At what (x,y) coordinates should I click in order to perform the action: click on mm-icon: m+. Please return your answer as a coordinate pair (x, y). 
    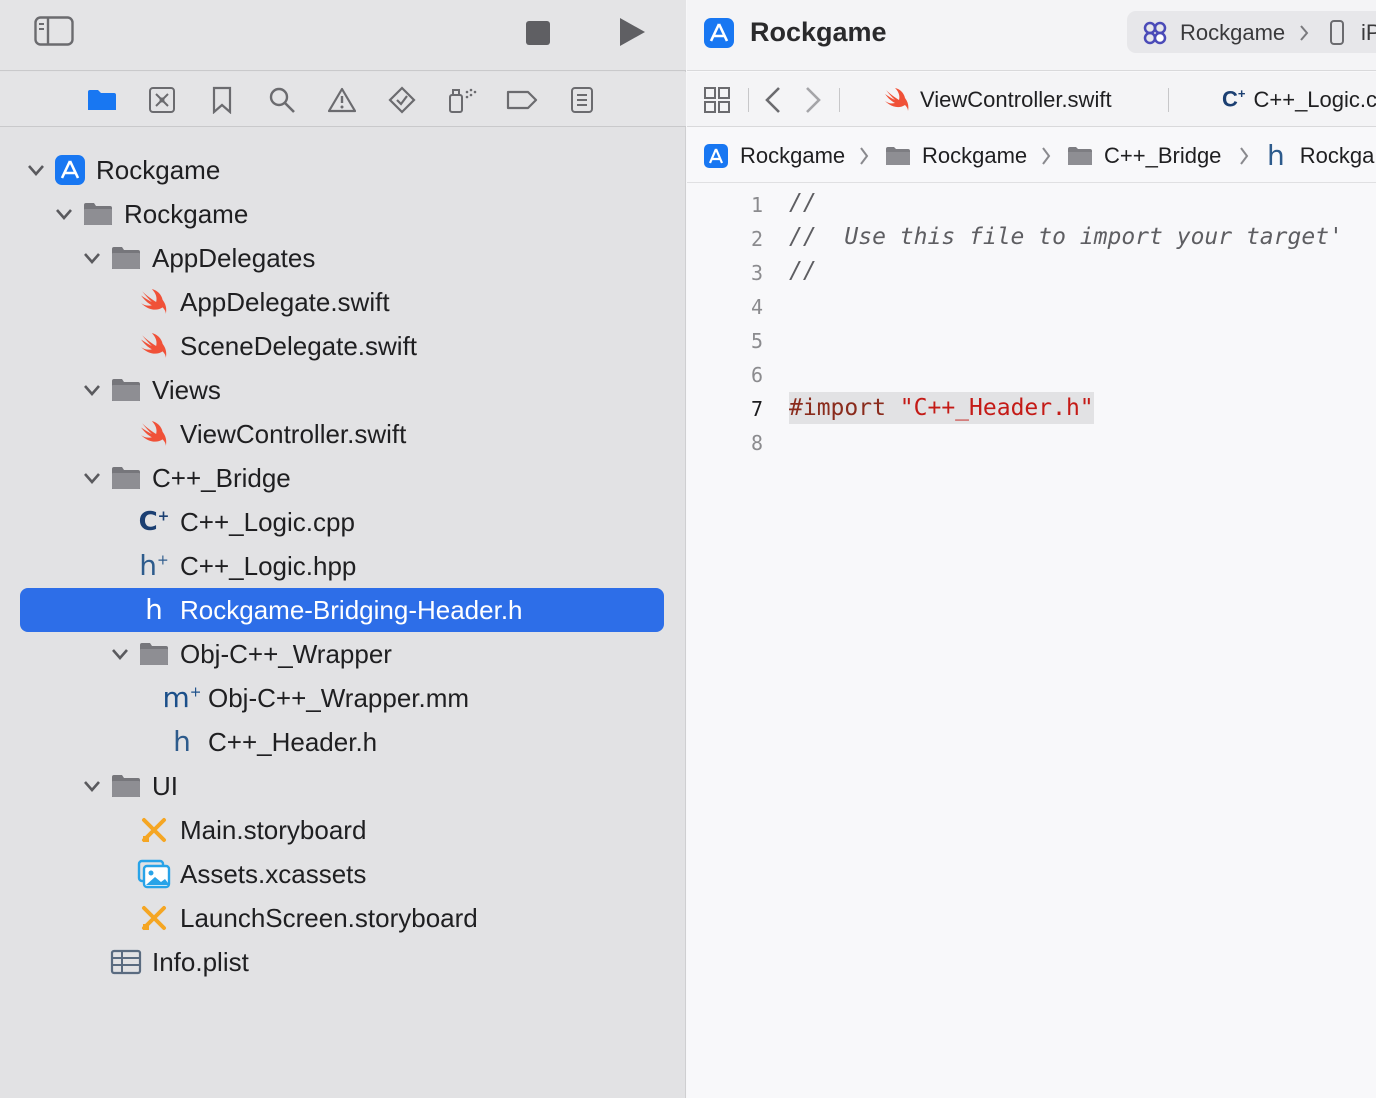
    Looking at the image, I should click on (182, 697).